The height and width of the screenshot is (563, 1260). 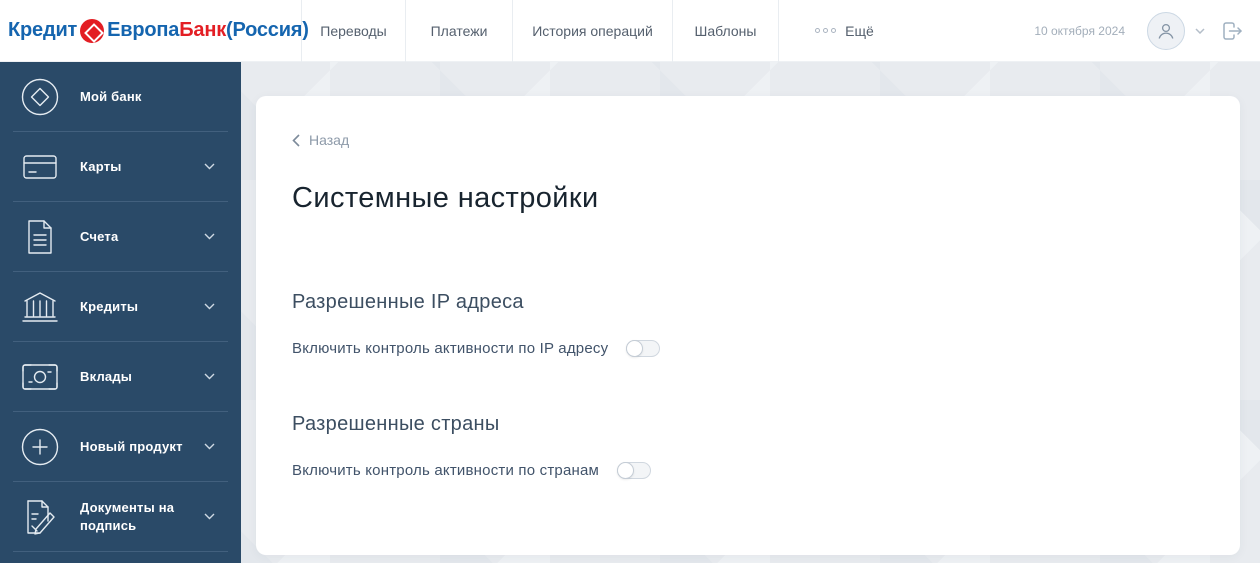 I want to click on sidebar-item-cards: Карты, so click(x=120, y=166).